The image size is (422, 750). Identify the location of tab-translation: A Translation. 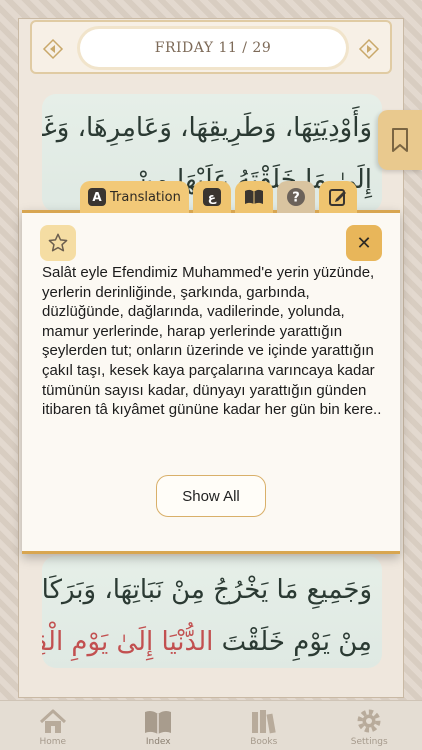
(134, 197).